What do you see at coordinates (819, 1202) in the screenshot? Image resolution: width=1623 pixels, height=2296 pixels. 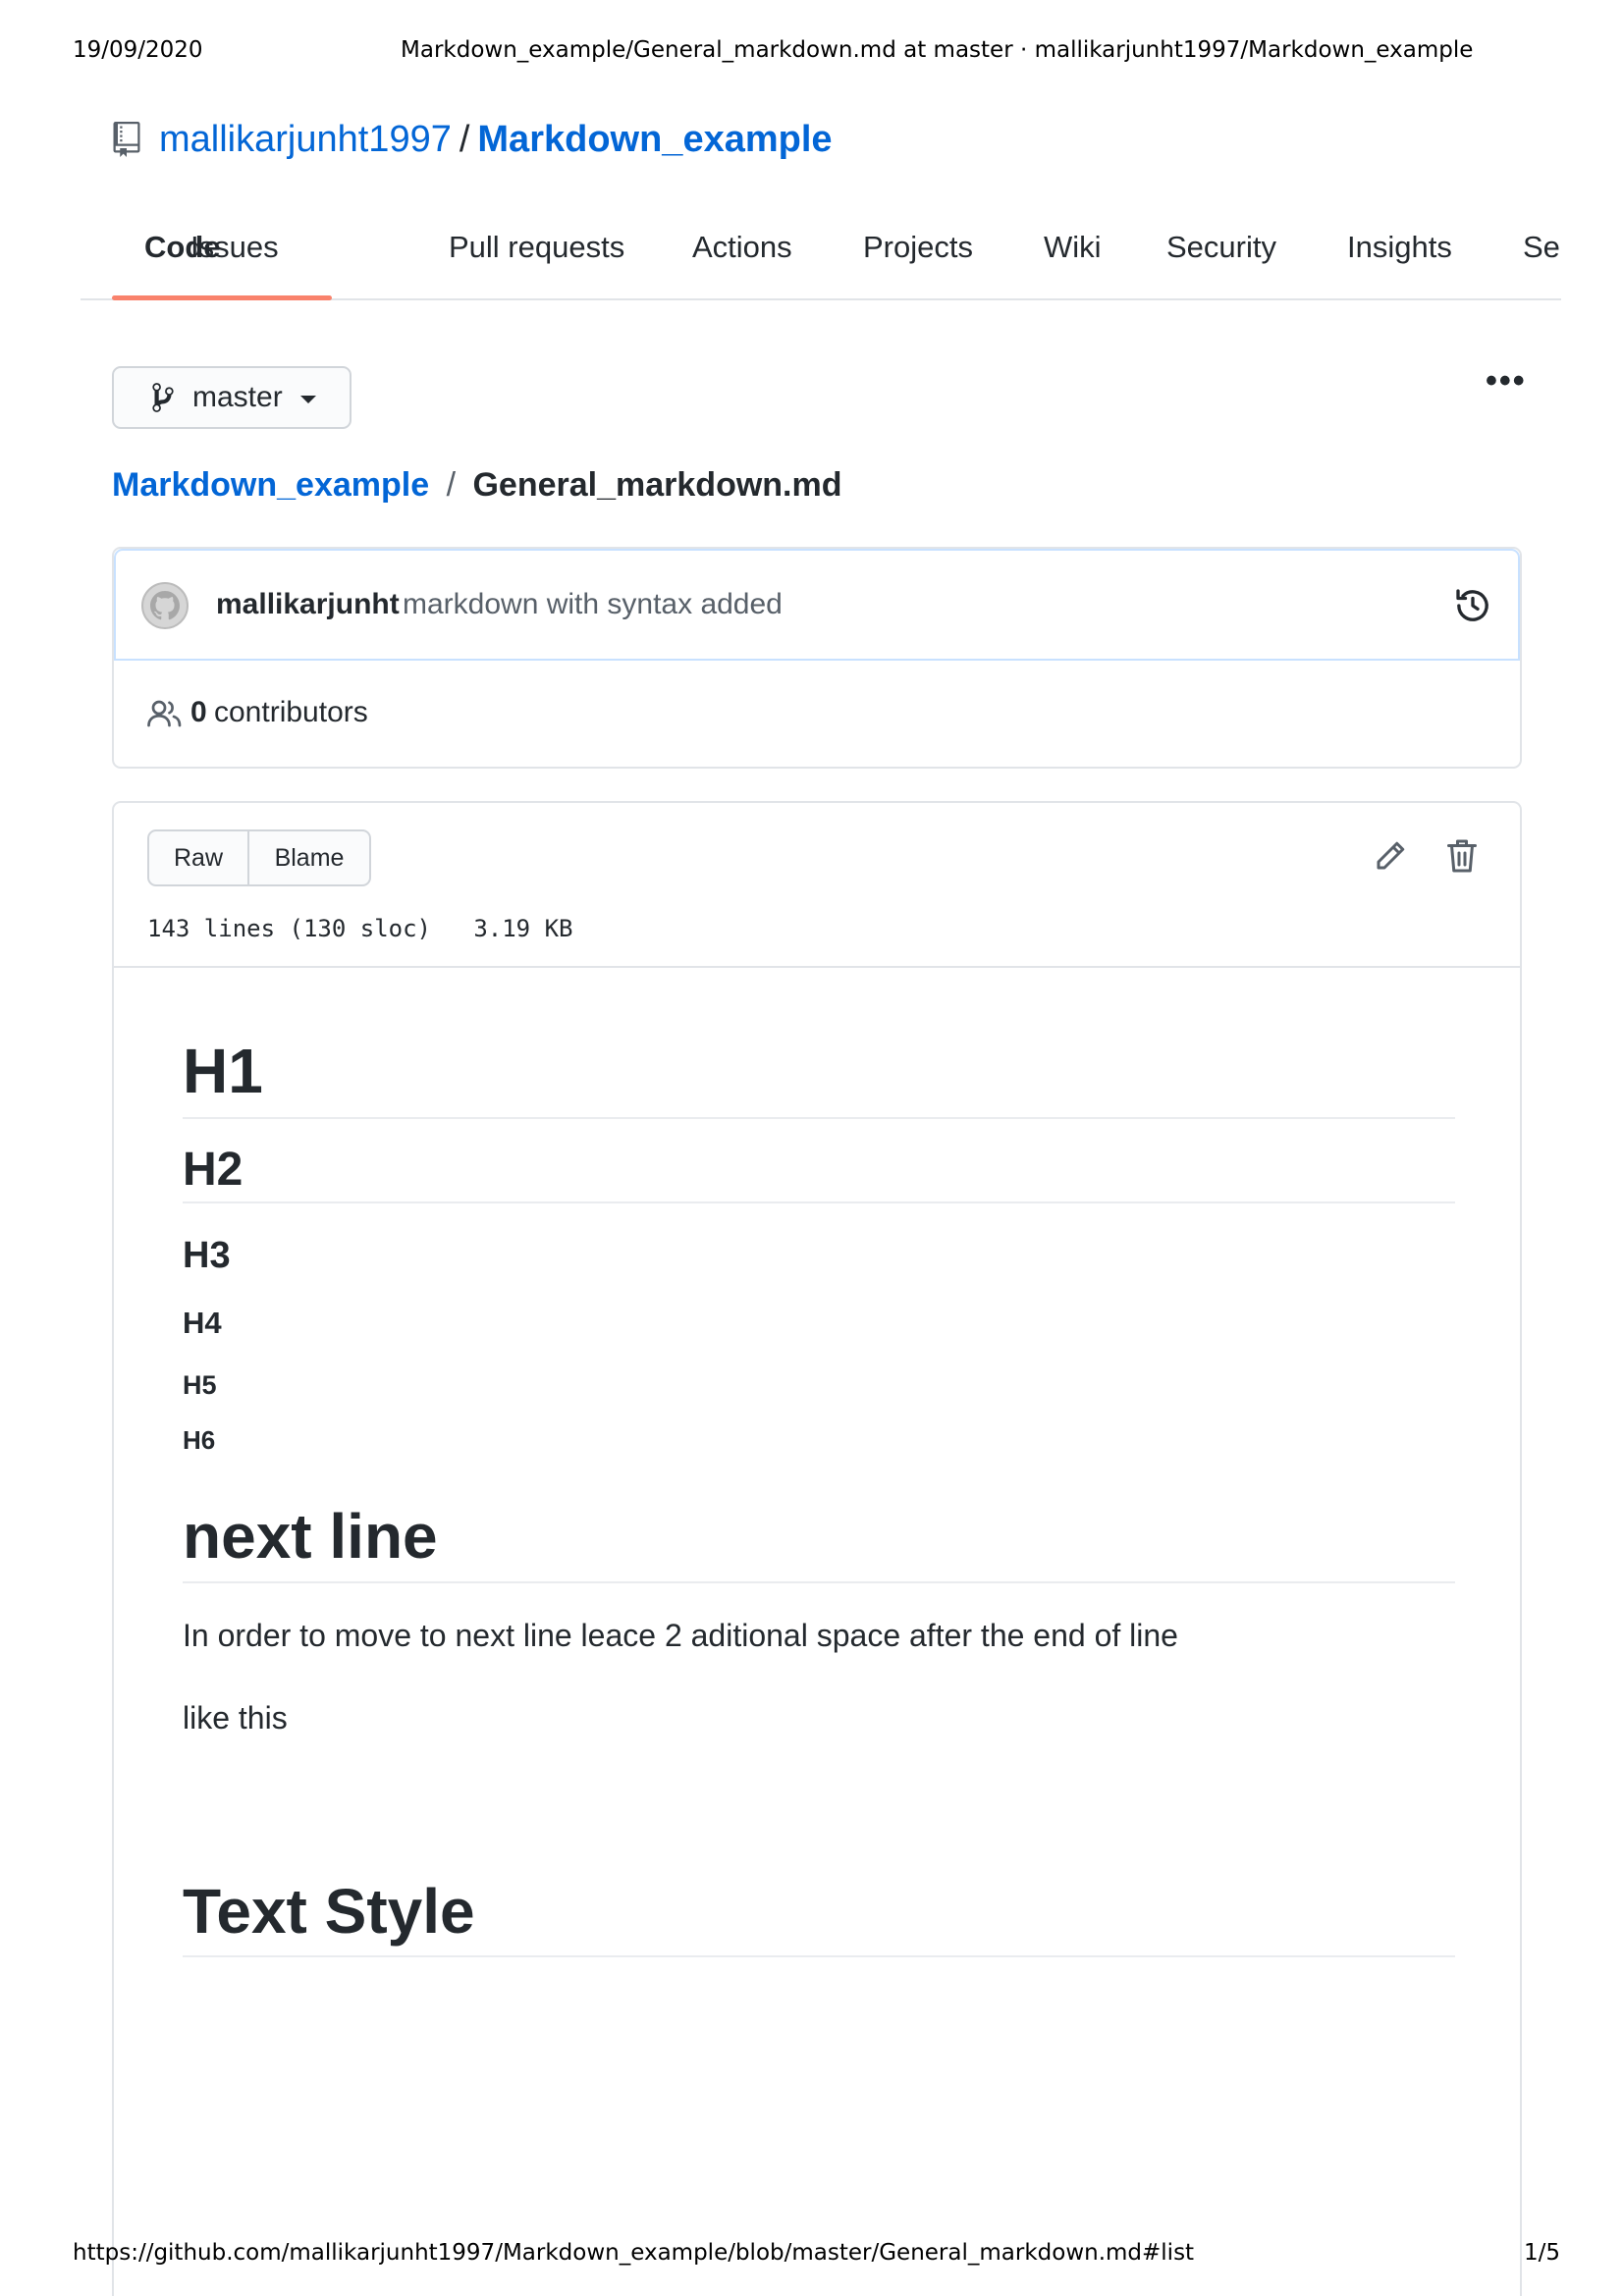 I see `h2-divider` at bounding box center [819, 1202].